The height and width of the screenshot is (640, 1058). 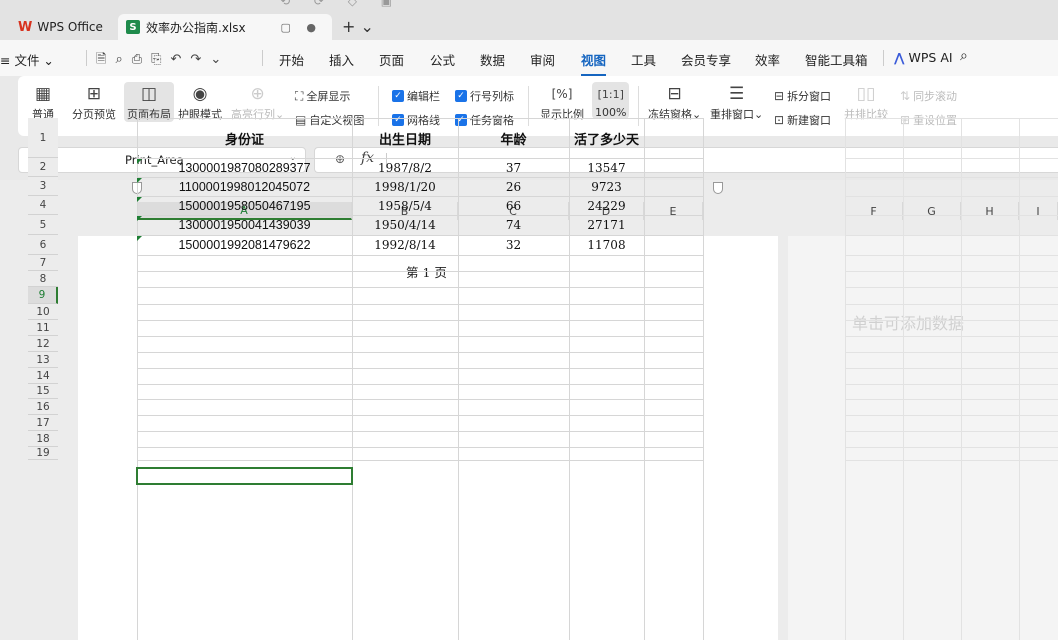 What do you see at coordinates (736, 94) in the screenshot?
I see `rearrange-icon: ☰` at bounding box center [736, 94].